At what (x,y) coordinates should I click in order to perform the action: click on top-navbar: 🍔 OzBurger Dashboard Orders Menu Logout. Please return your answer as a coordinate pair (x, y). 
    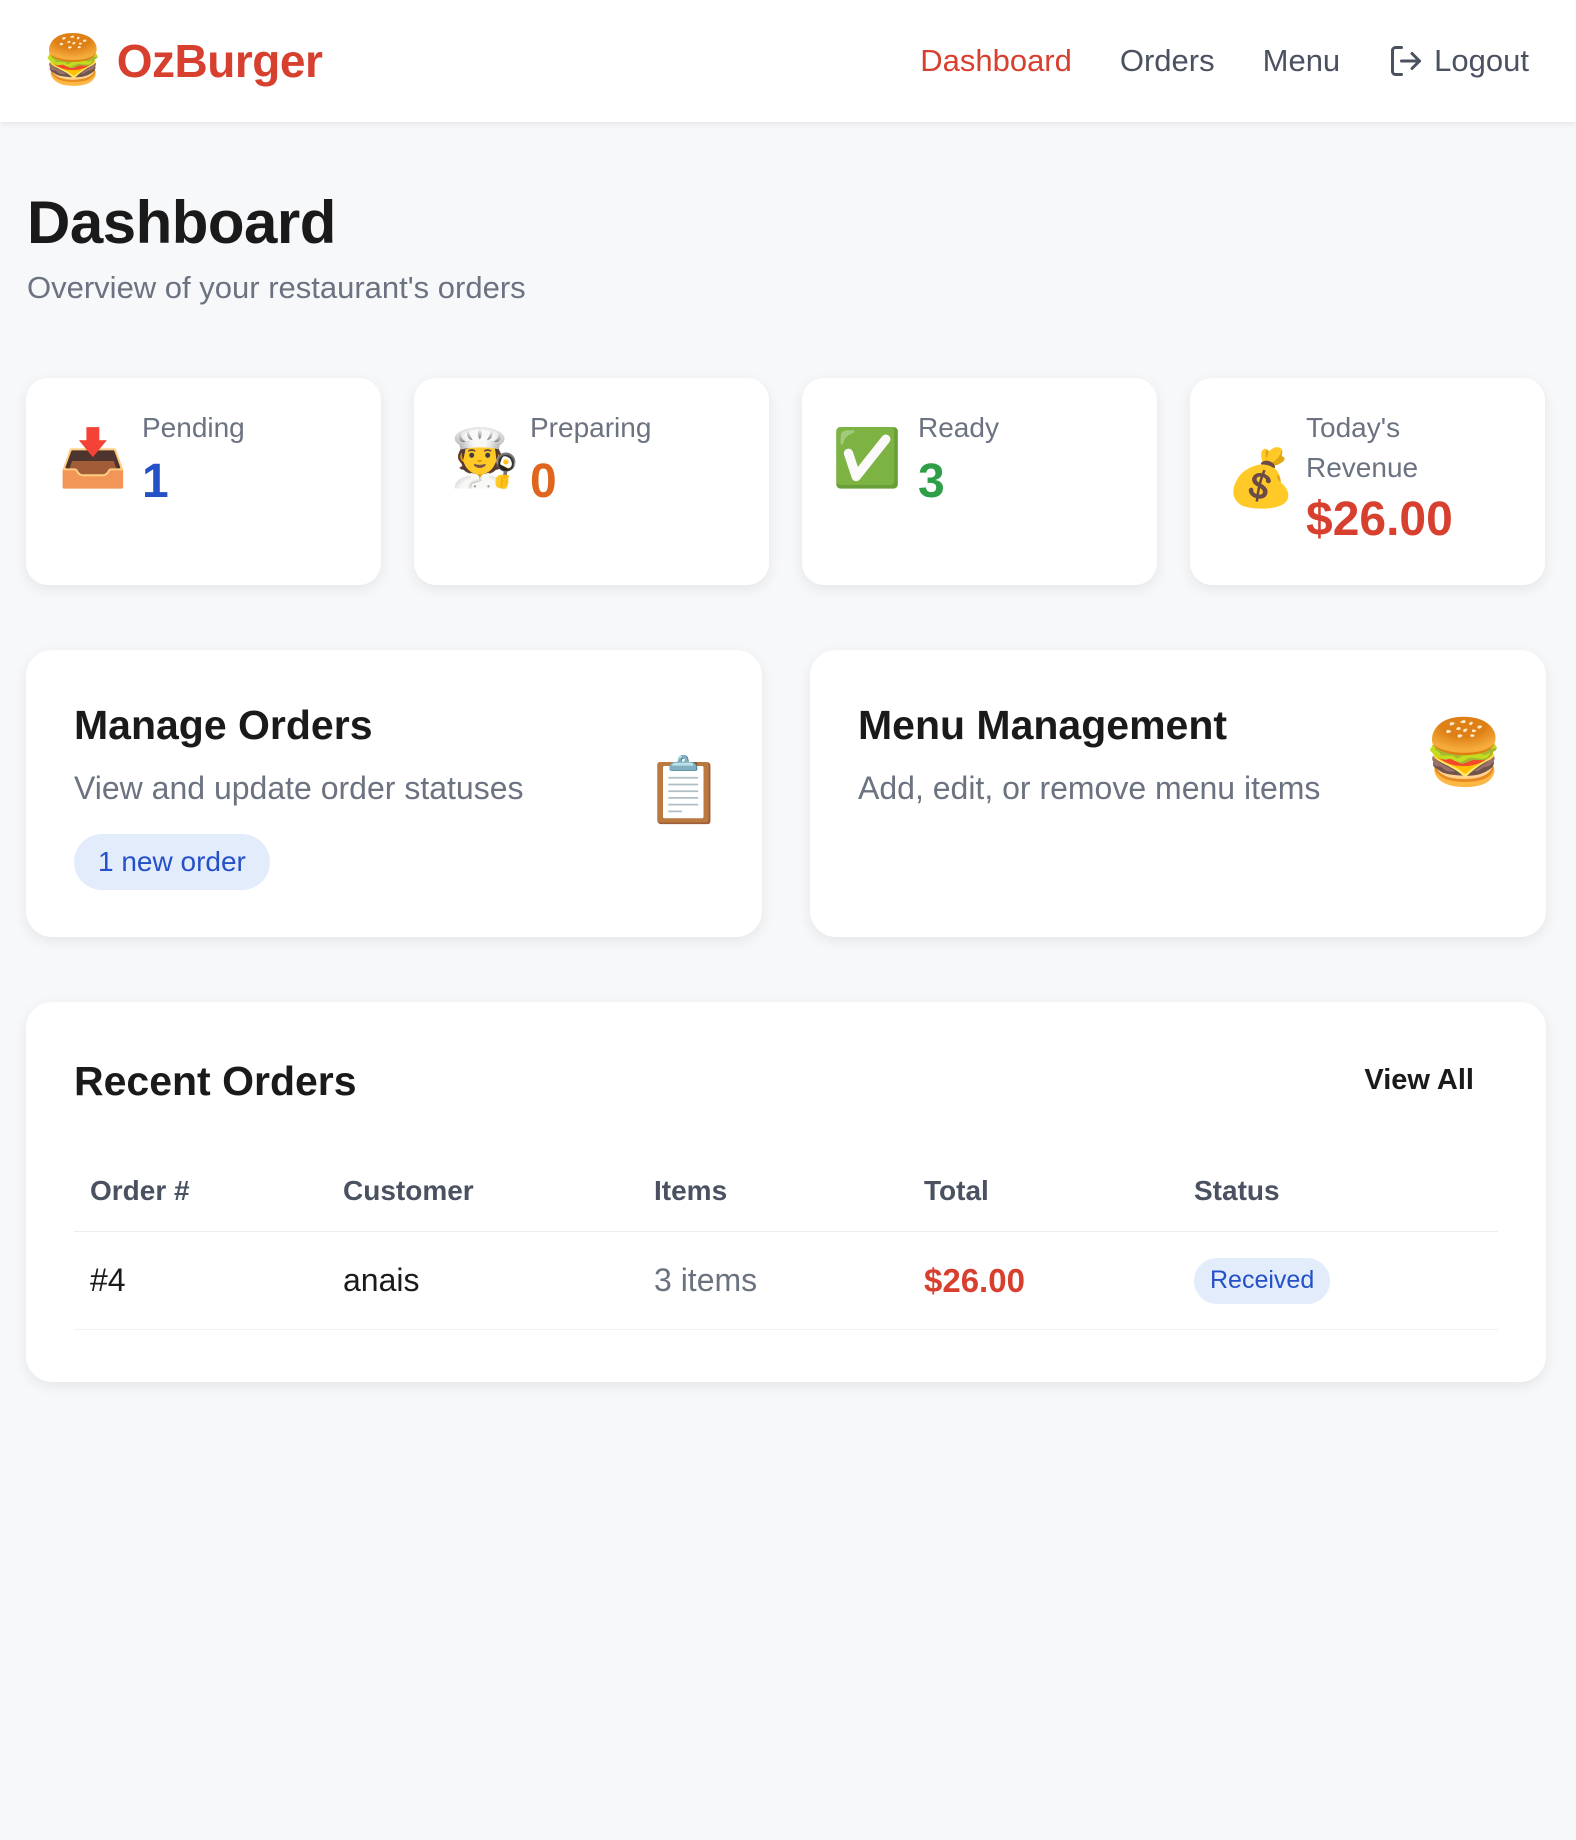
    Looking at the image, I should click on (788, 61).